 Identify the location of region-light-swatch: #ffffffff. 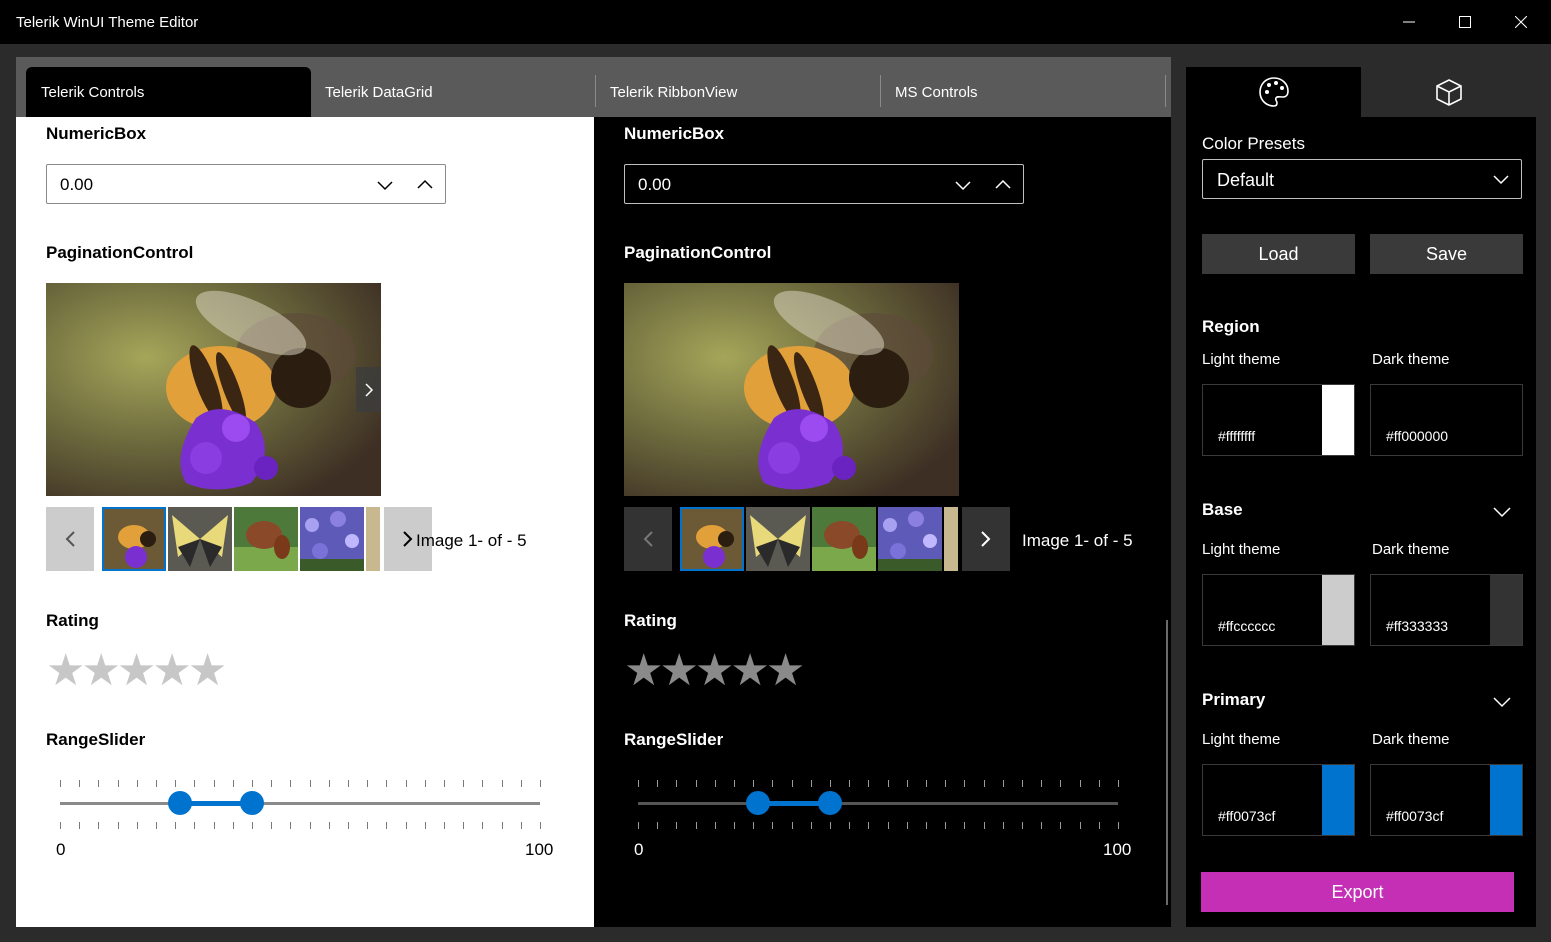
(1278, 420).